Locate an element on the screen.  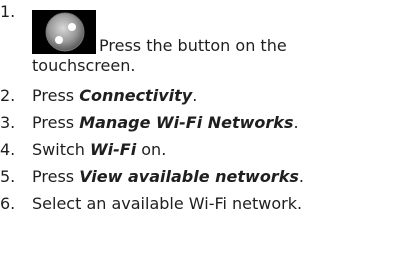
step-number: 4. is located at coordinates (8, 149).